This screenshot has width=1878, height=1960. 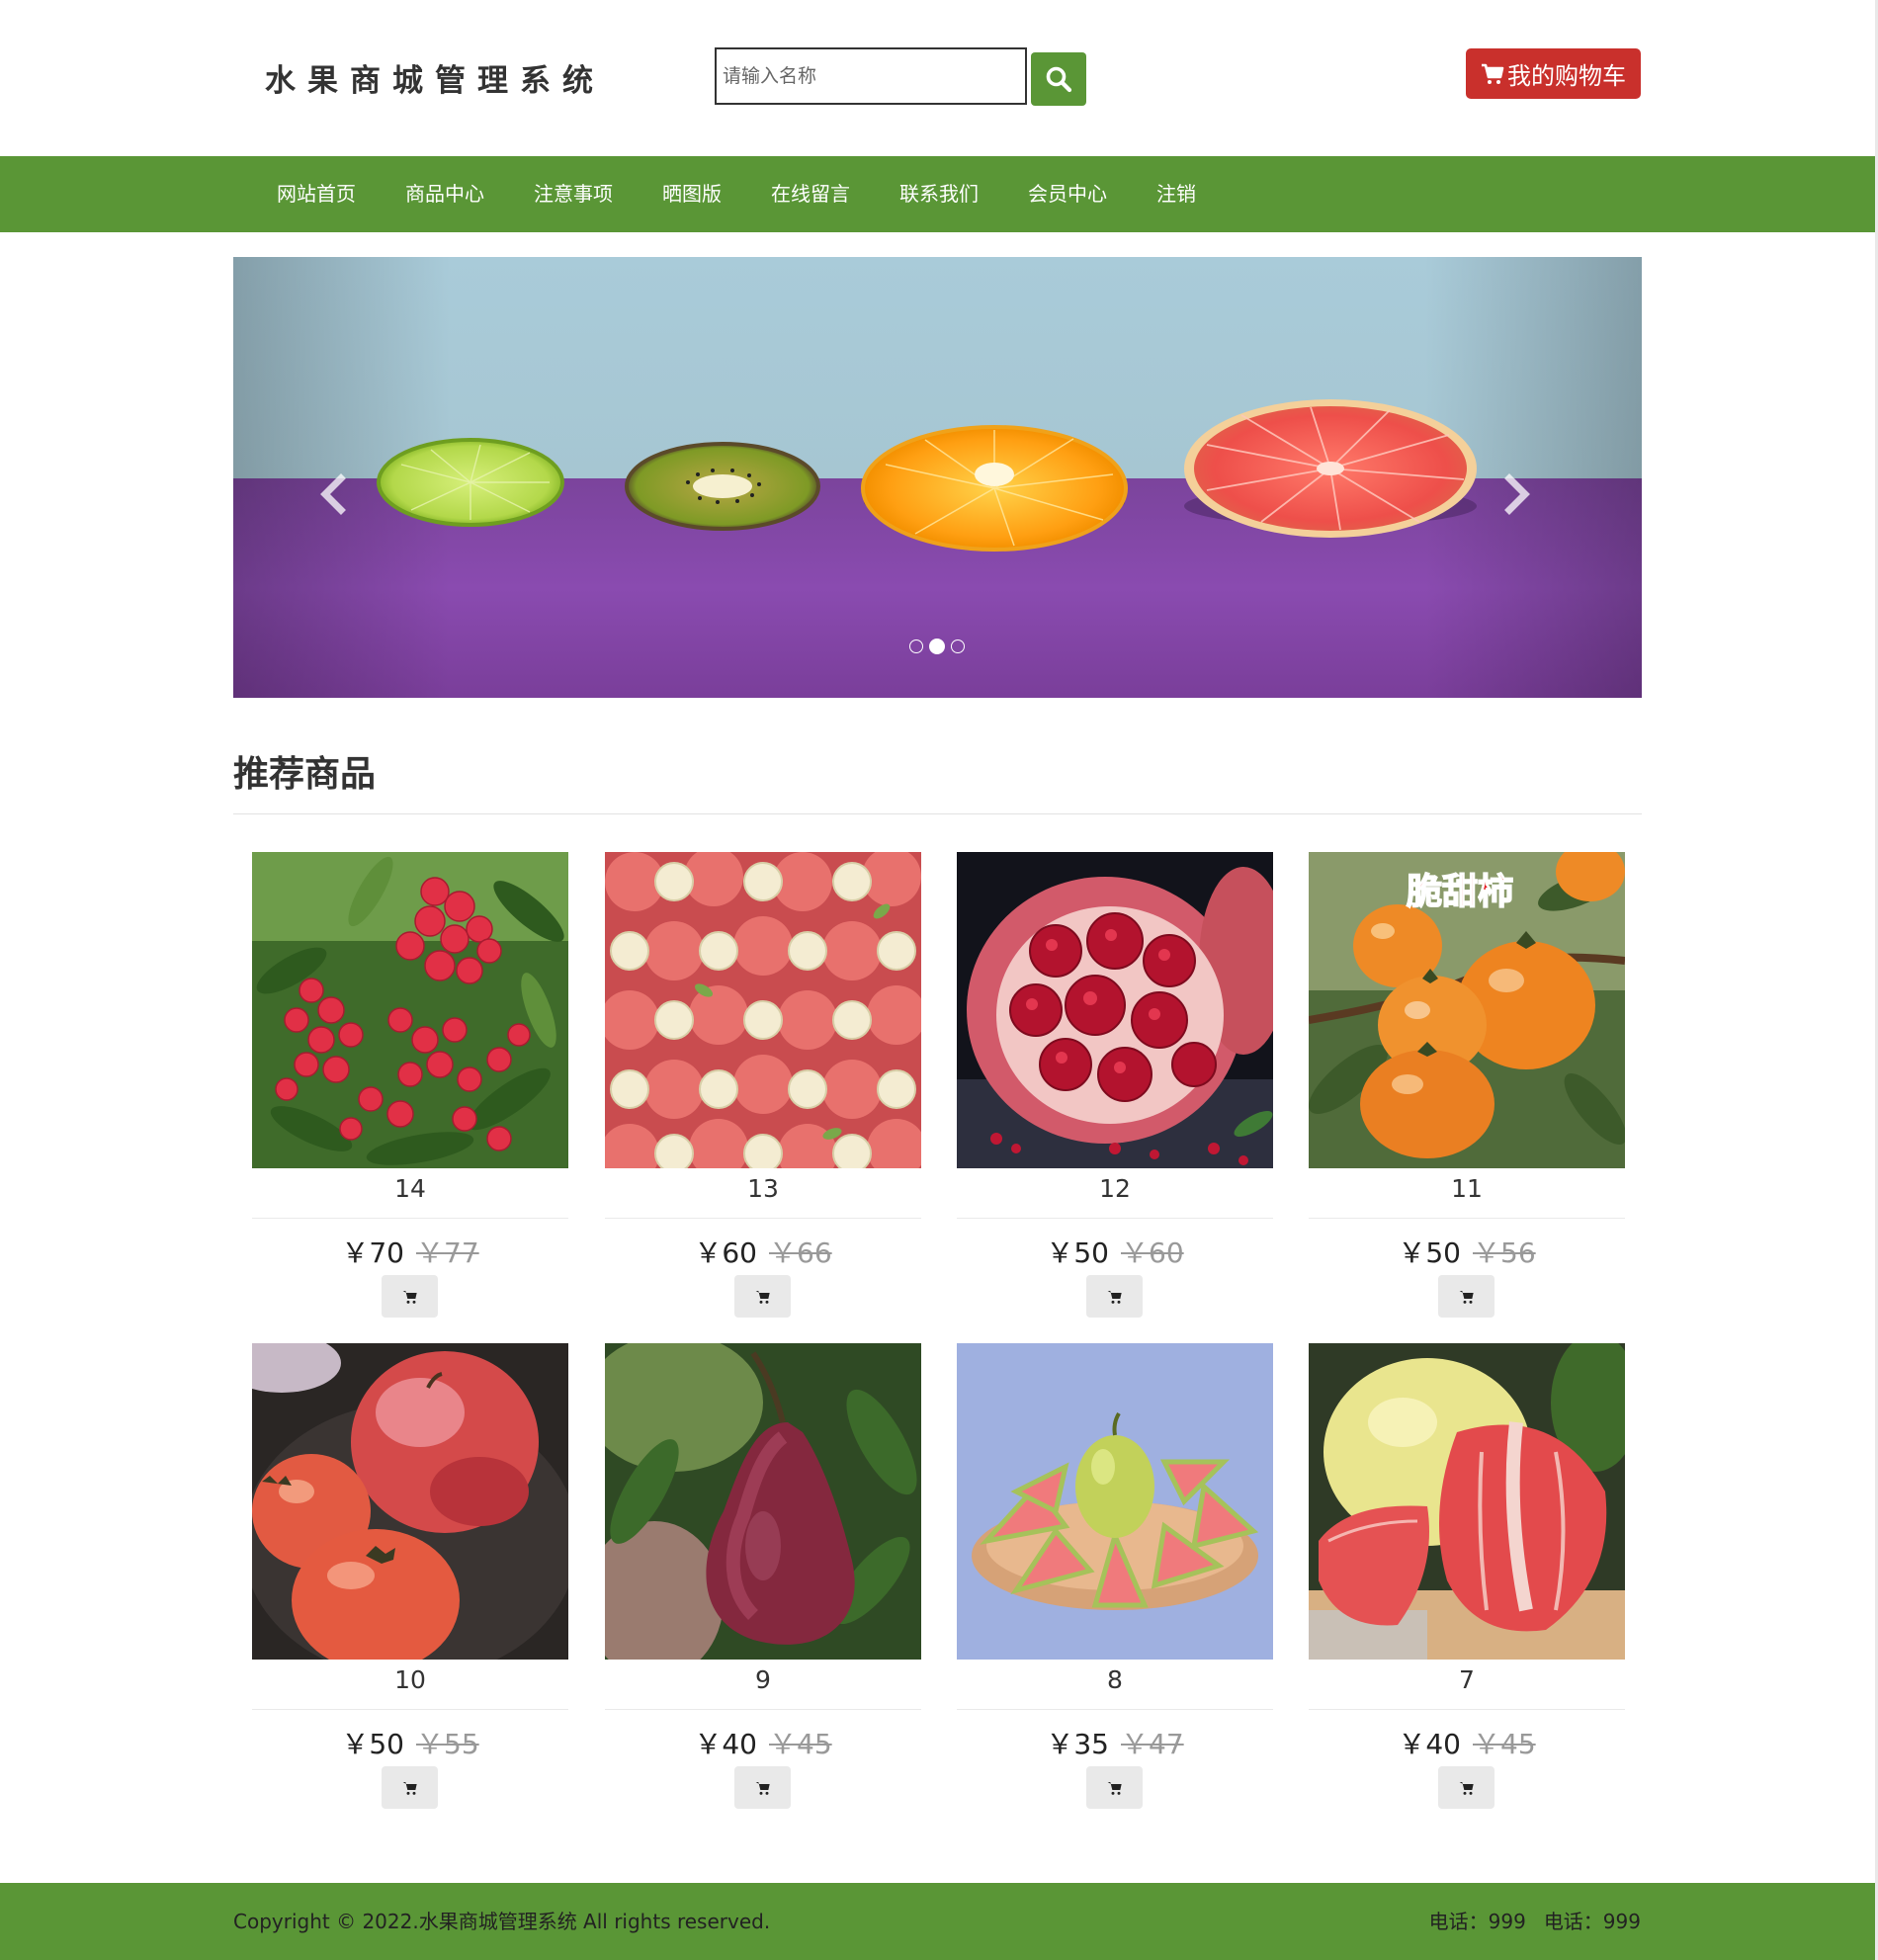 I want to click on my-cart-label: 我的购物车, so click(x=1566, y=76).